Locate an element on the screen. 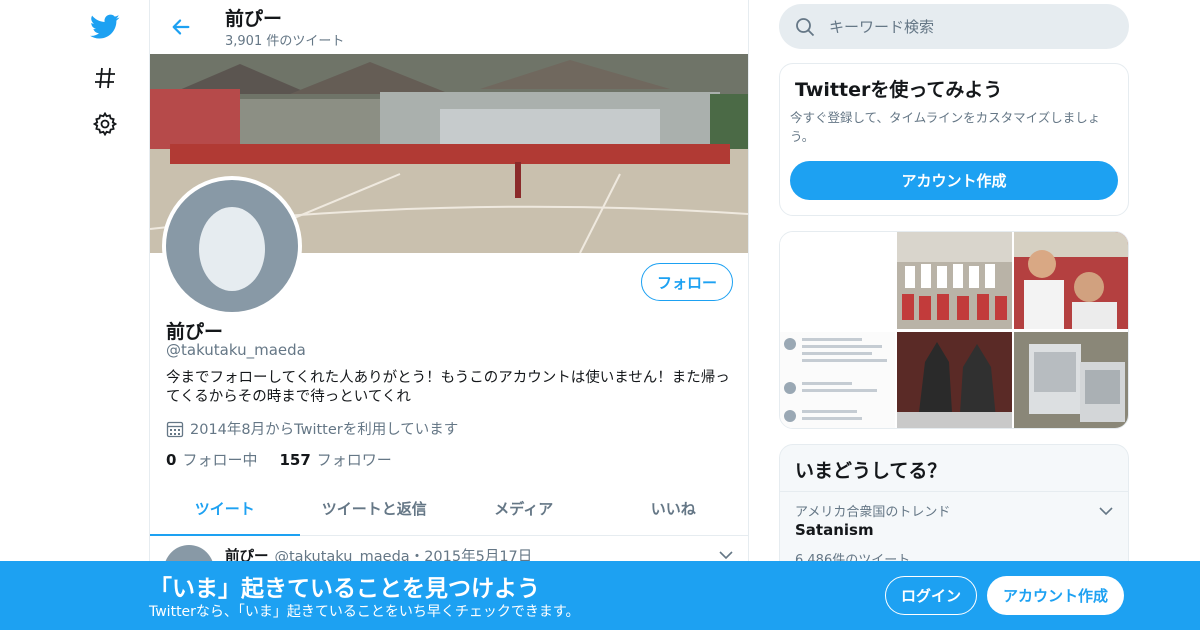 The image size is (1200, 630). followers-stat: 157 フォロワー is located at coordinates (335, 459).